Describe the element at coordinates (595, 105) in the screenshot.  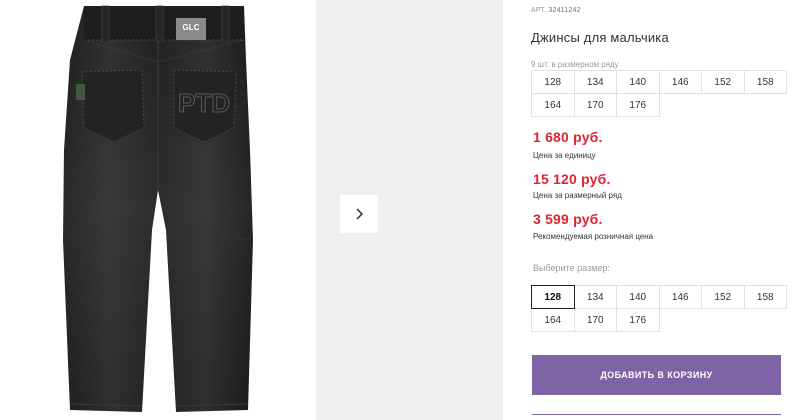
I see `pack-size-cell: 170` at that location.